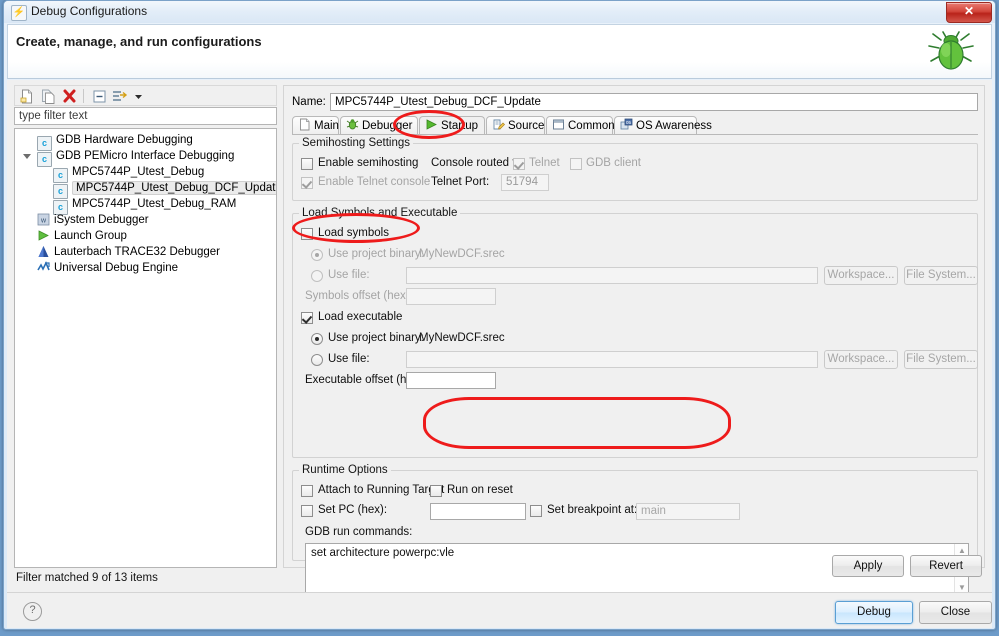 The width and height of the screenshot is (999, 636). I want to click on telnet-port-label: Telnet Port:, so click(460, 182).